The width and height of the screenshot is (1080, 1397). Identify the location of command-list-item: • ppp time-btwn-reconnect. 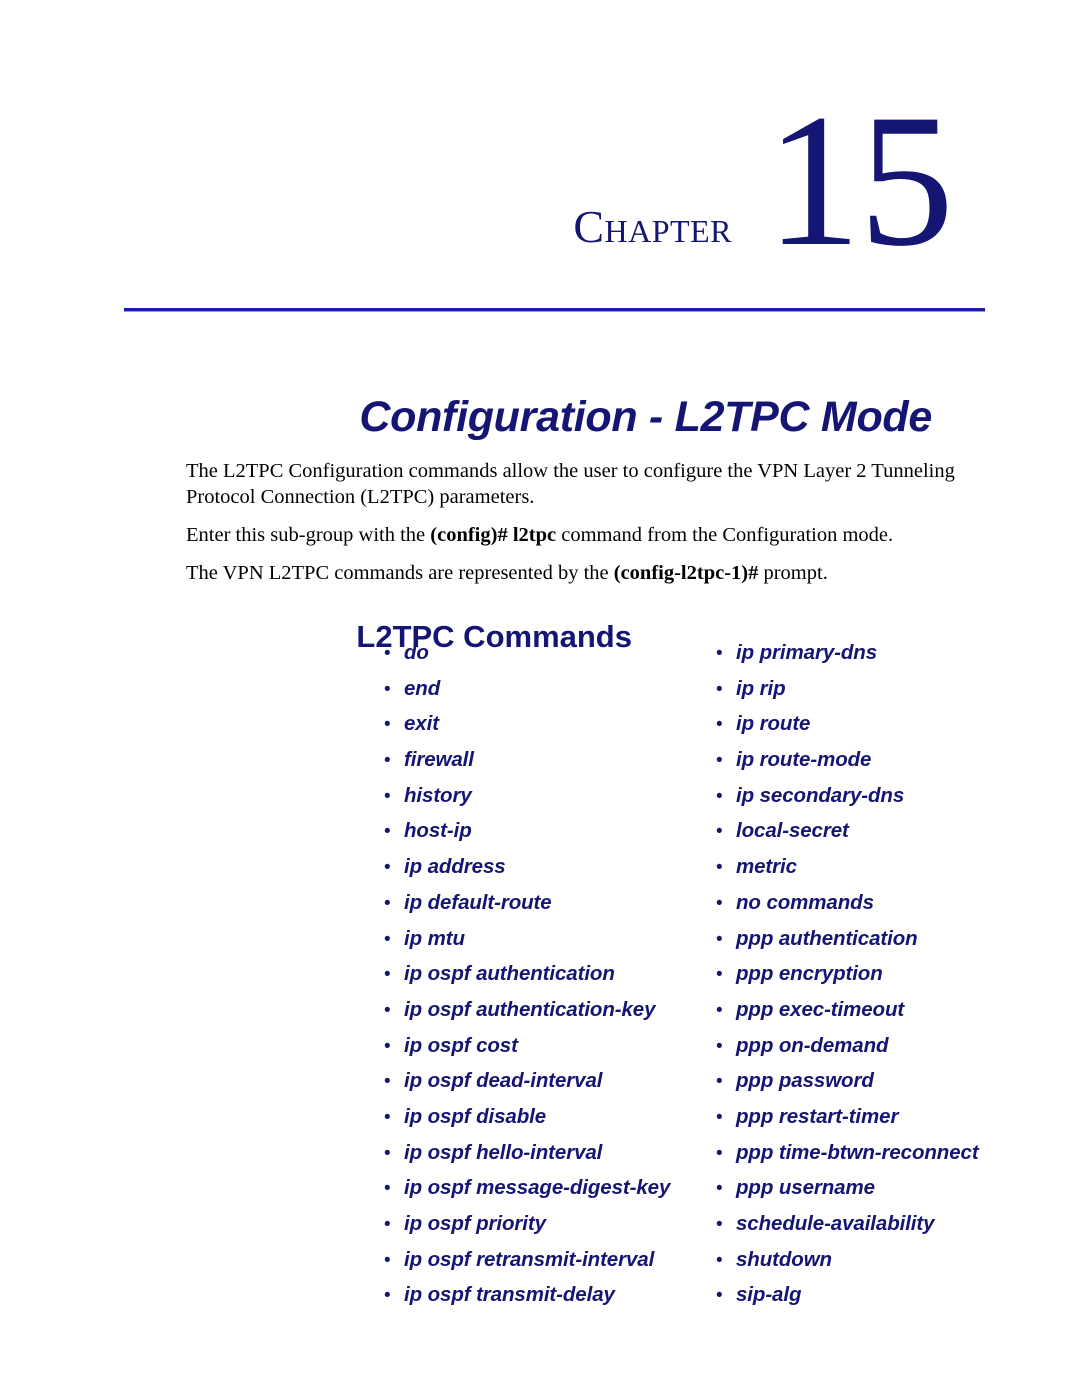
(880, 1159).